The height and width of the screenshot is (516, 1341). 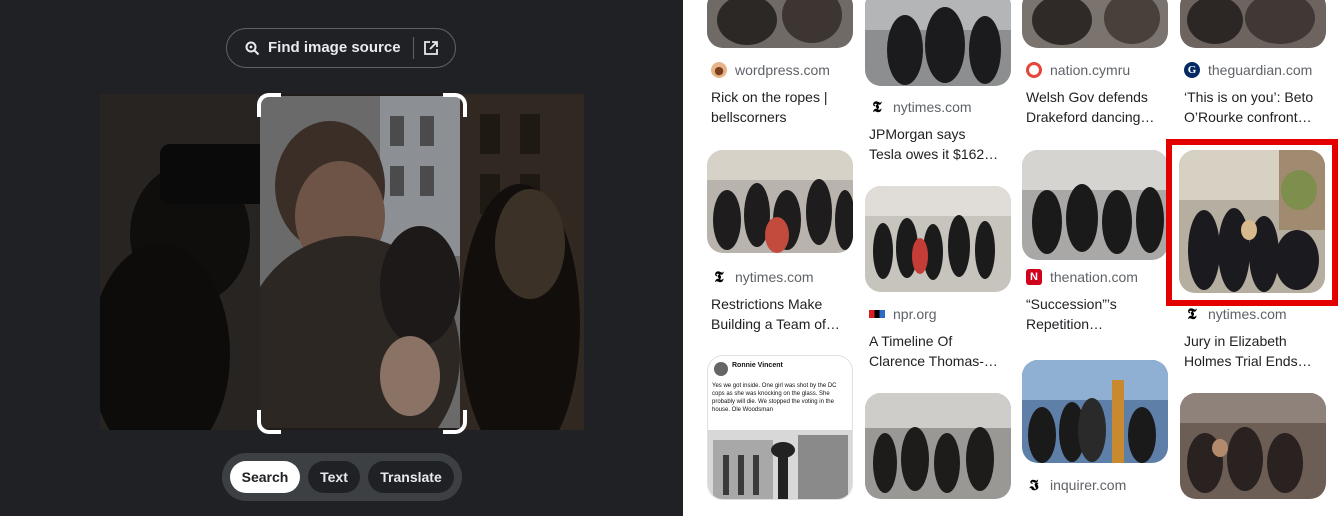 I want to click on tab-translate-label: Translate, so click(x=411, y=477).